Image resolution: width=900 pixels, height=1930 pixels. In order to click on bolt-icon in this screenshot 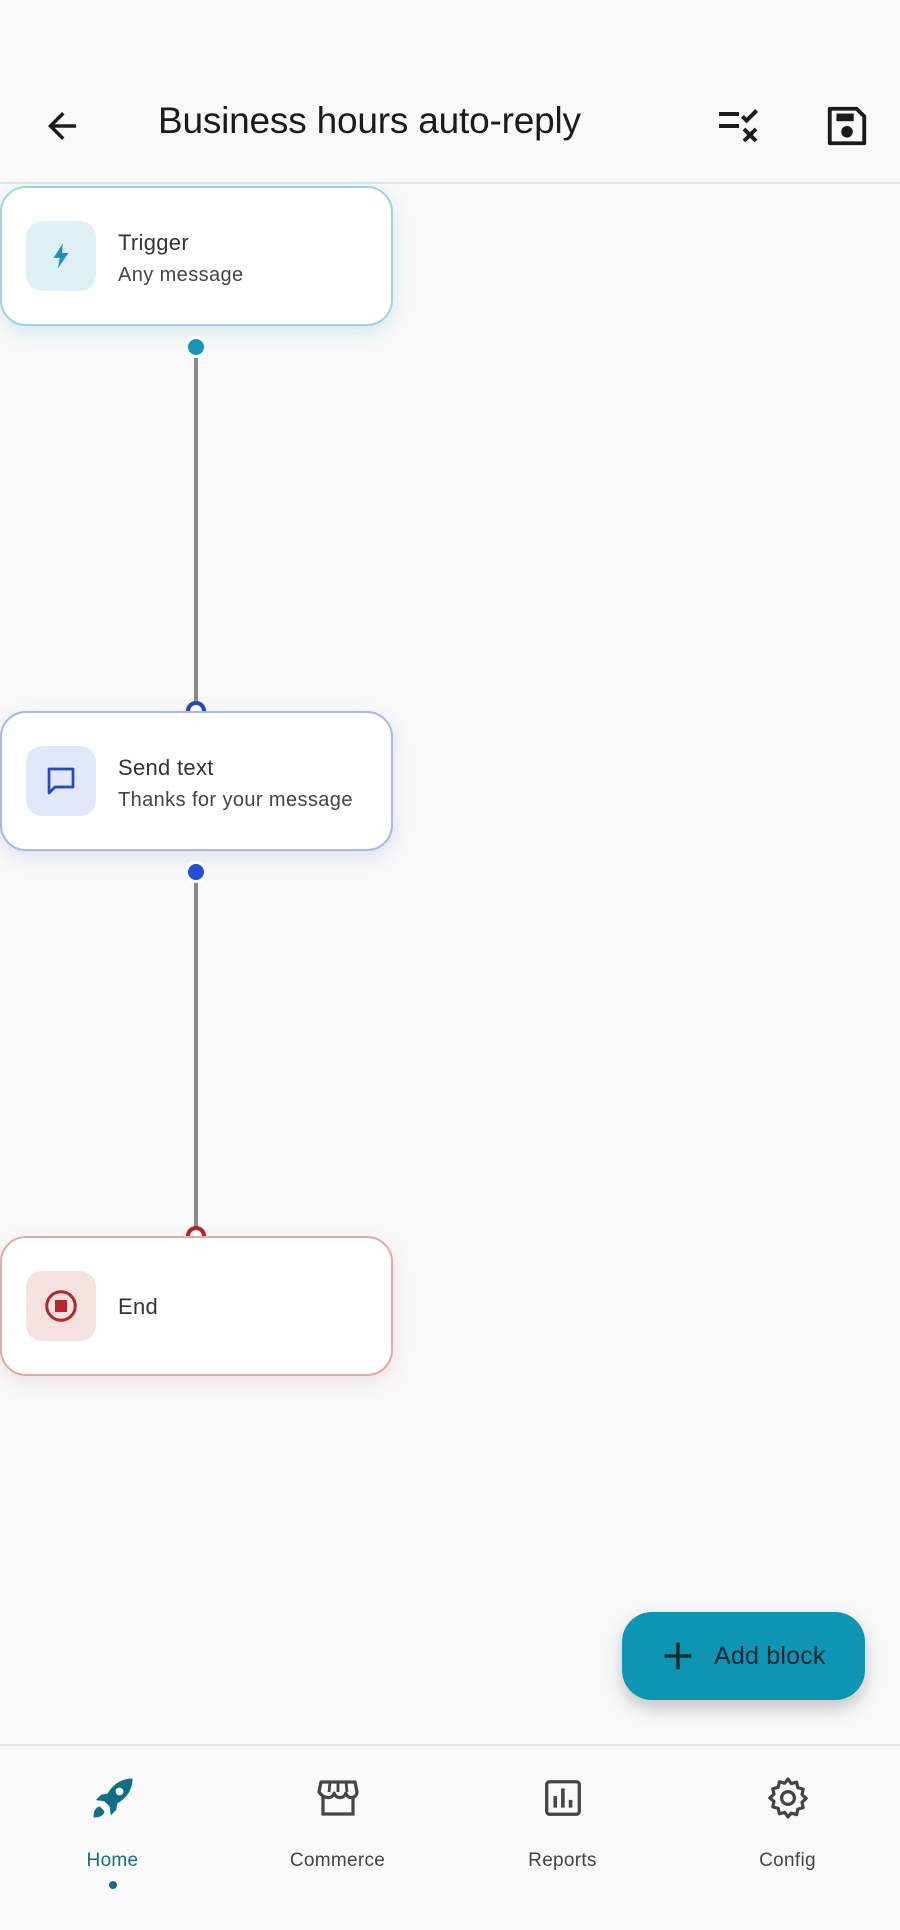, I will do `click(61, 256)`.